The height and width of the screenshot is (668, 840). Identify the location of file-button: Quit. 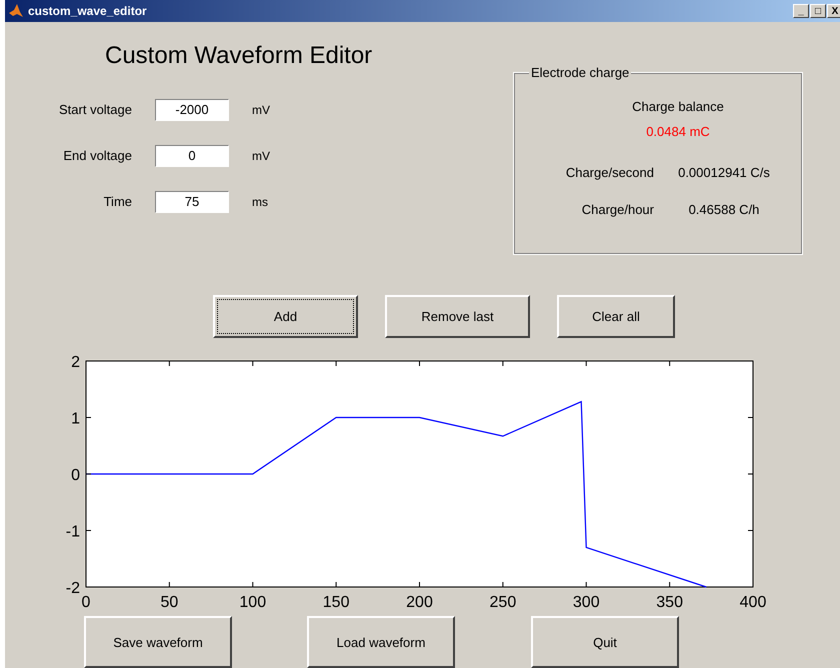
(605, 642).